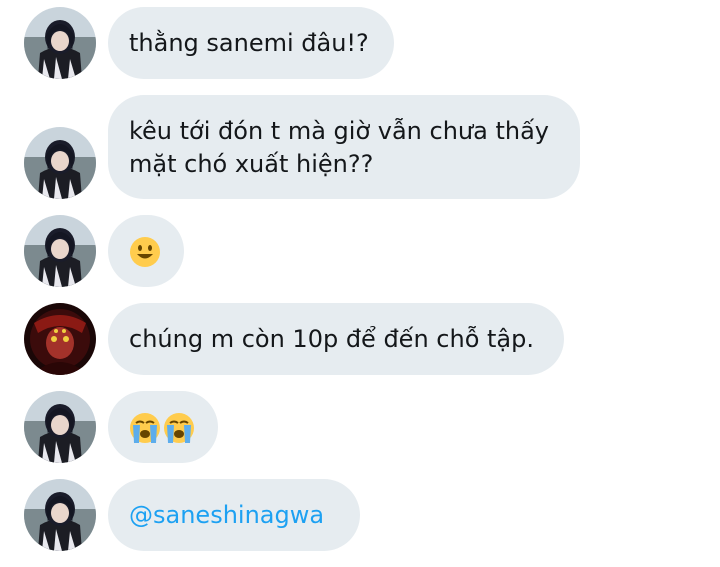 The image size is (720, 567). Describe the element at coordinates (251, 164) in the screenshot. I see `message-text: mặt chó xuất hiện??` at that location.